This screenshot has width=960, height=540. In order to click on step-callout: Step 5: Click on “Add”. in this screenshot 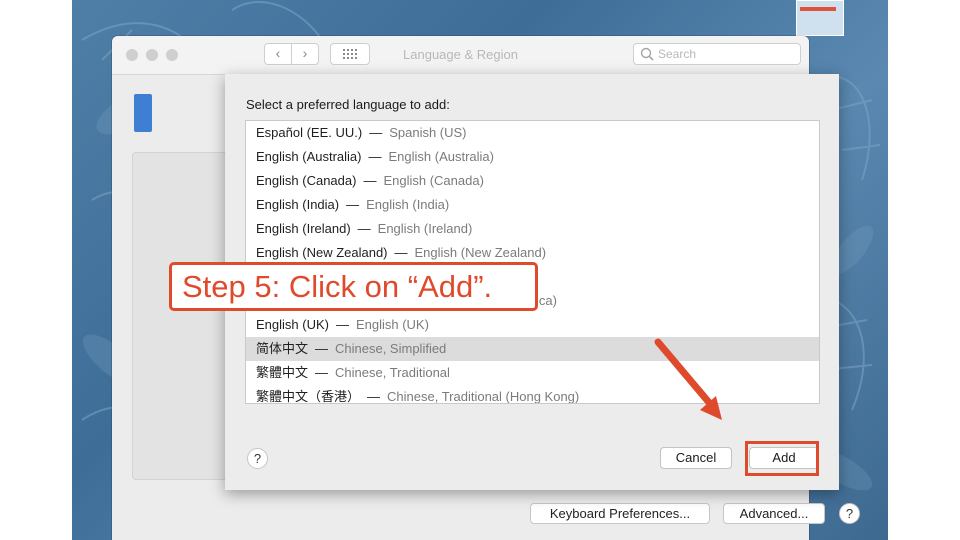, I will do `click(353, 286)`.